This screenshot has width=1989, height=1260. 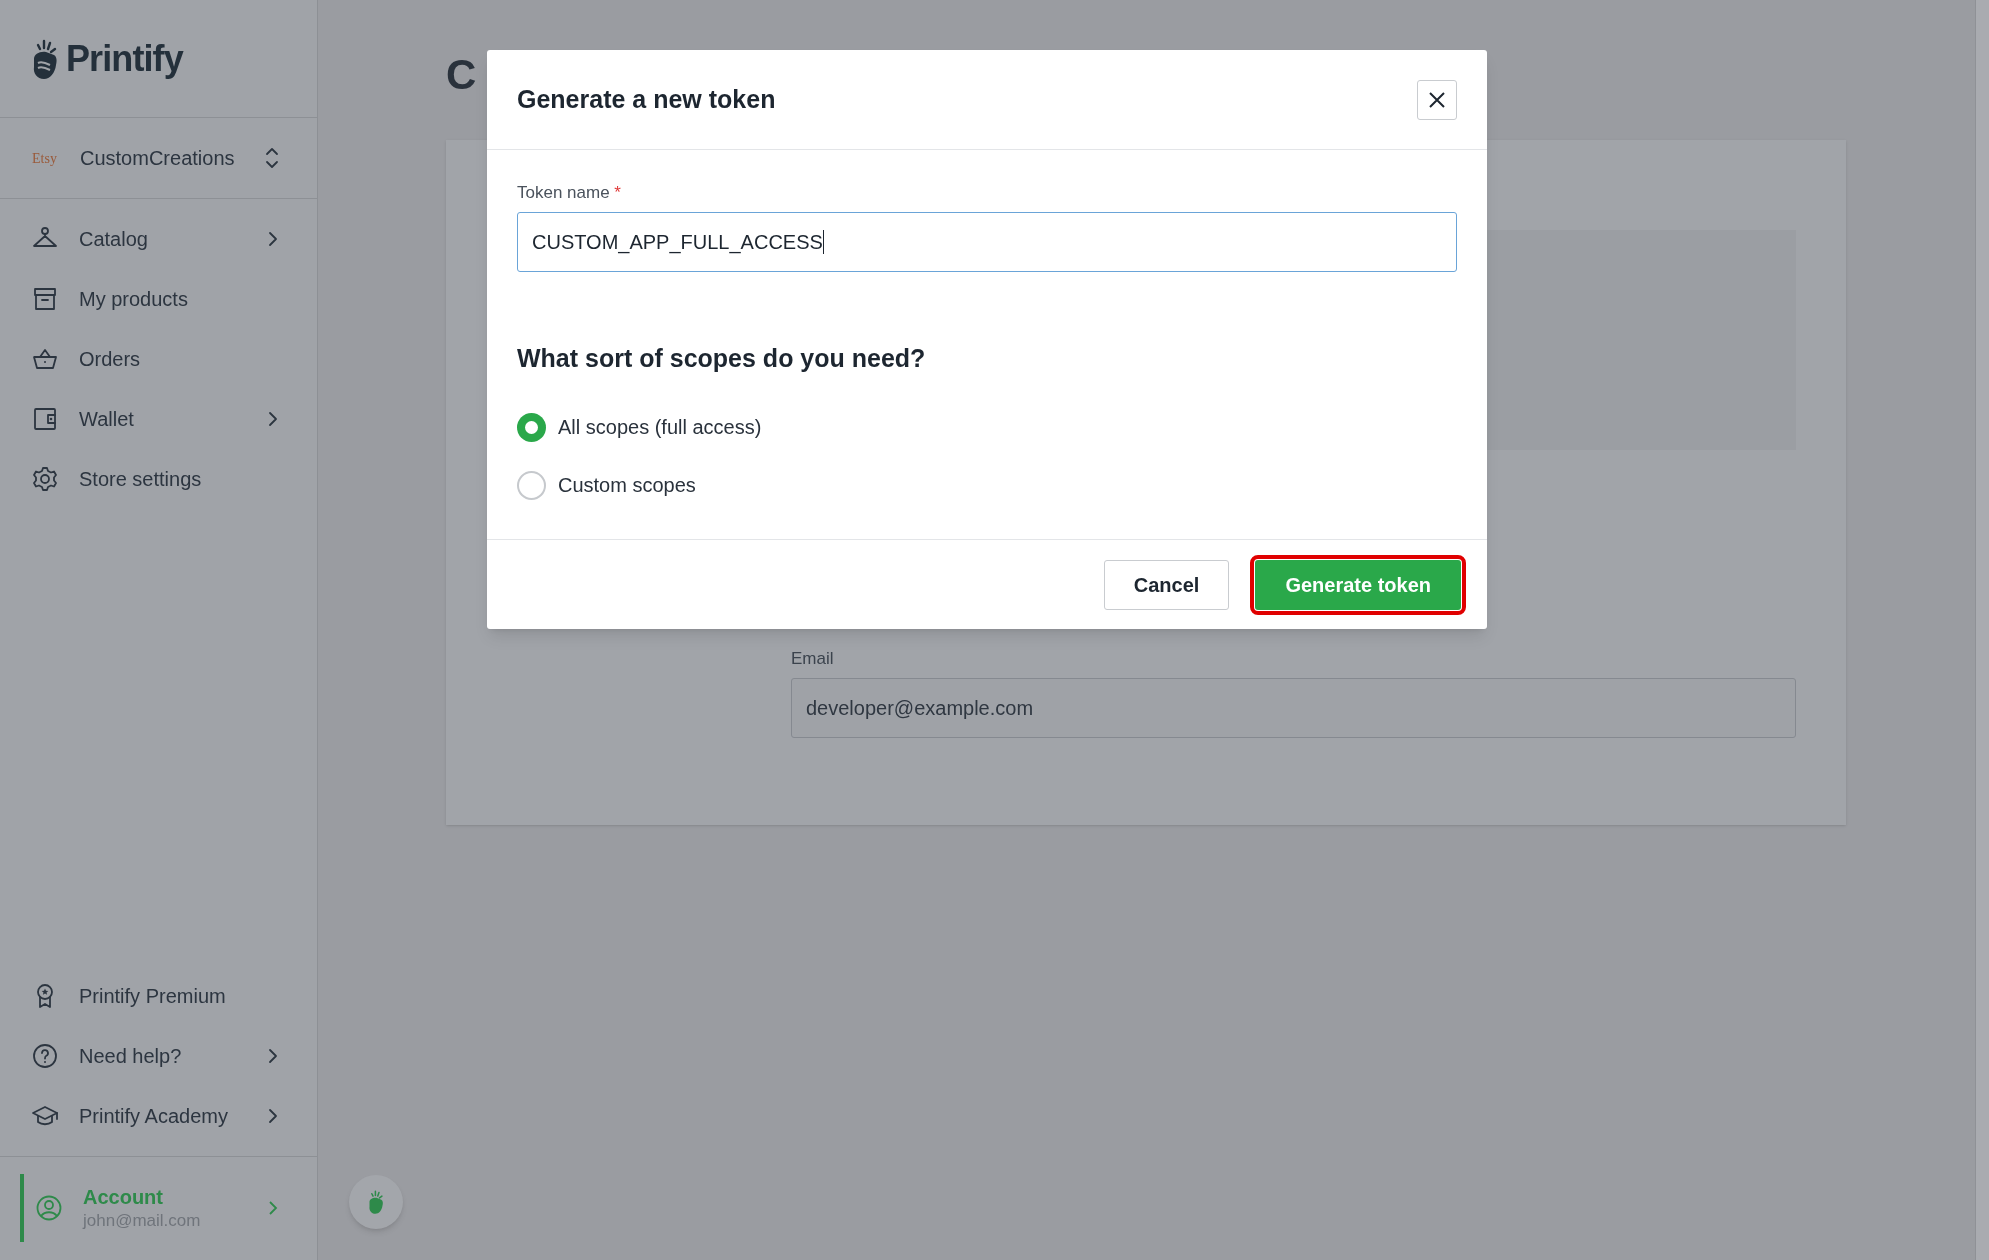 What do you see at coordinates (272, 158) in the screenshot?
I see `up-down-caret-icon` at bounding box center [272, 158].